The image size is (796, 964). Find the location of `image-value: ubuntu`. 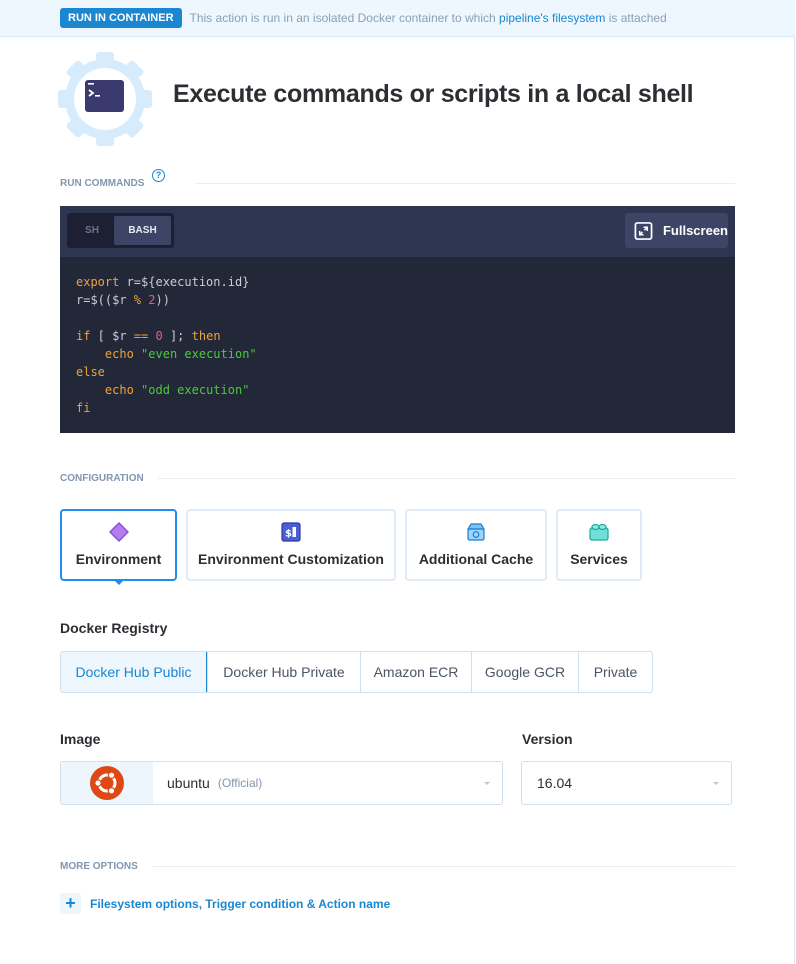

image-value: ubuntu is located at coordinates (188, 783).